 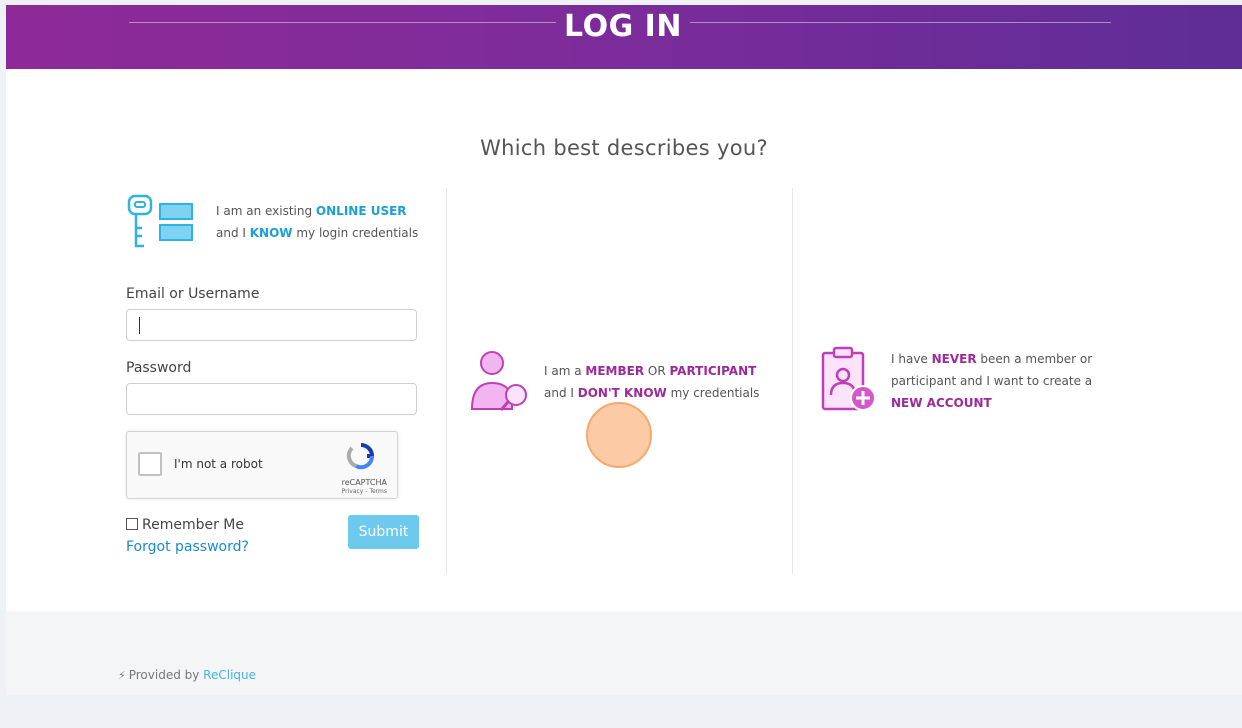 I want to click on email-label: Email or Username, so click(x=193, y=294).